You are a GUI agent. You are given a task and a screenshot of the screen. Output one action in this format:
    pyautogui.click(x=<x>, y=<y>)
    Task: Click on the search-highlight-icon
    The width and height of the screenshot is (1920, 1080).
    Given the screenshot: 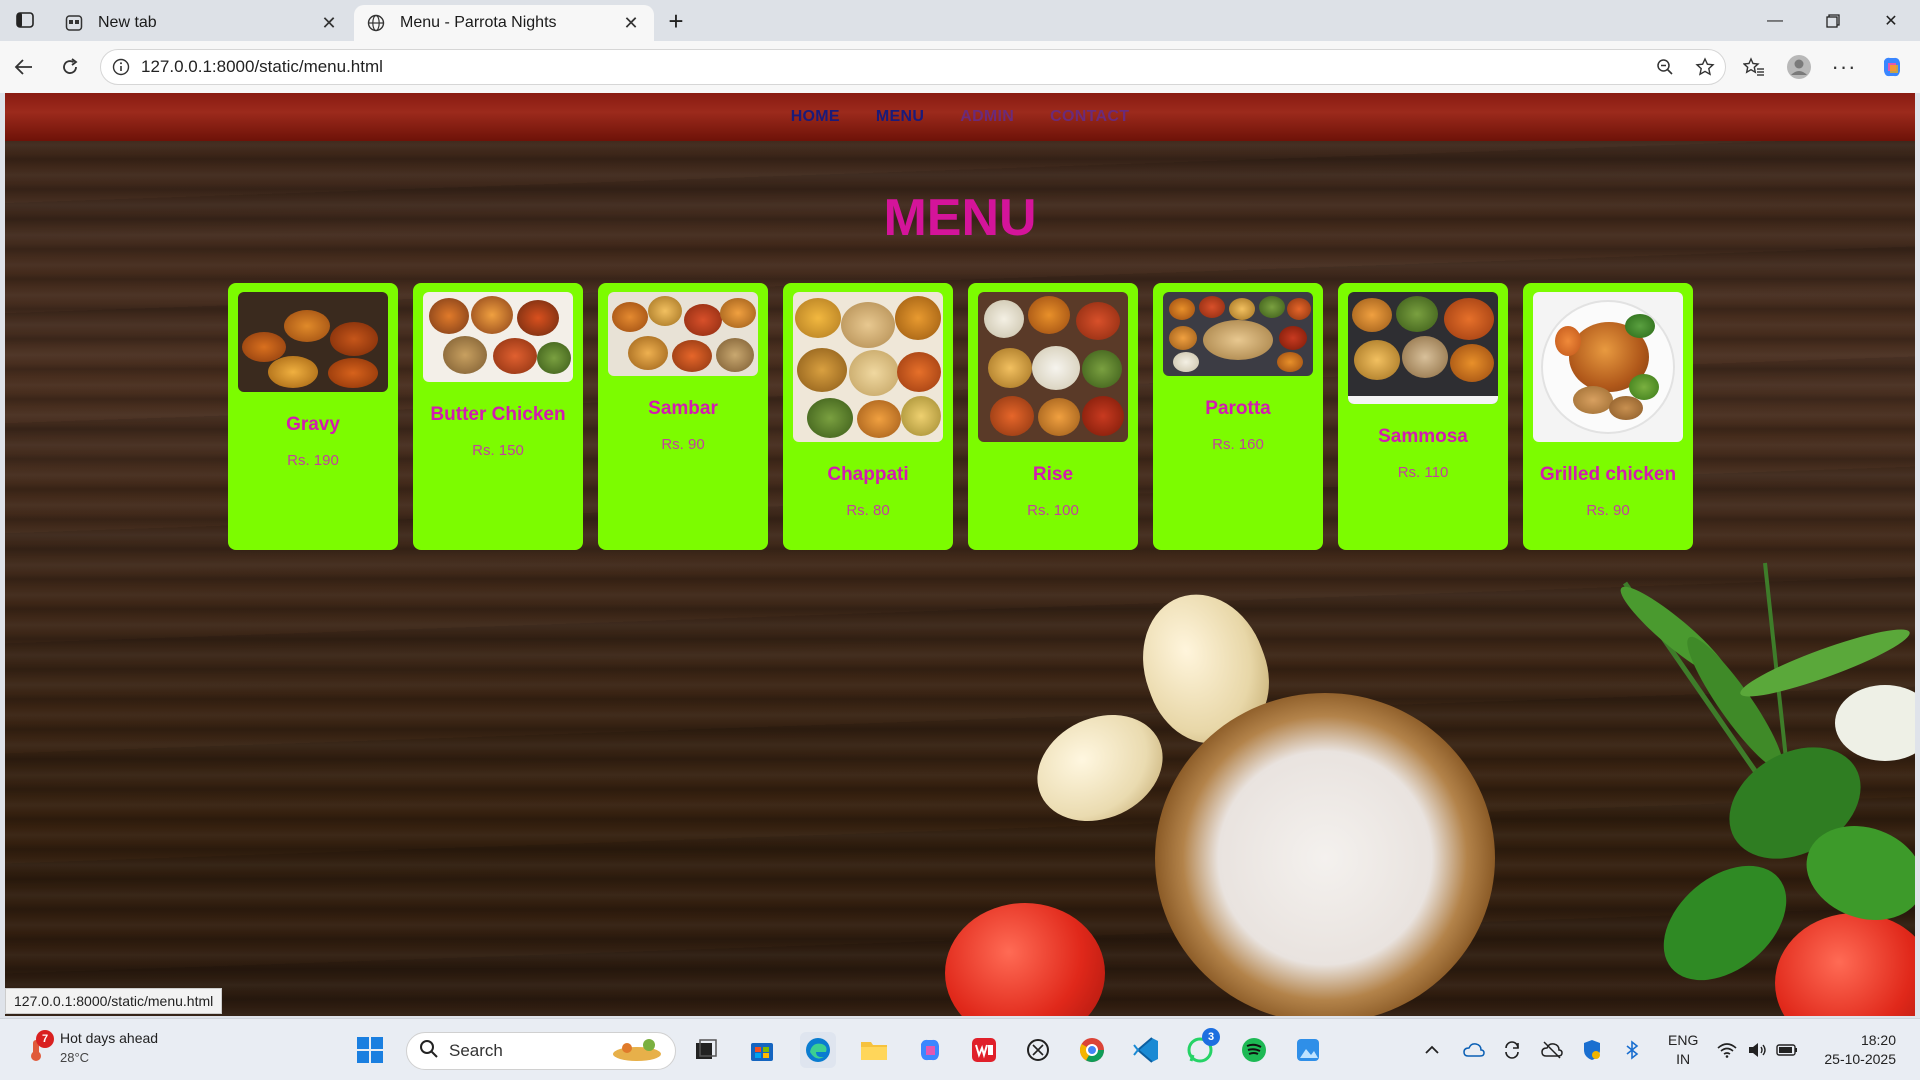 What is the action you would take?
    pyautogui.click(x=637, y=1051)
    